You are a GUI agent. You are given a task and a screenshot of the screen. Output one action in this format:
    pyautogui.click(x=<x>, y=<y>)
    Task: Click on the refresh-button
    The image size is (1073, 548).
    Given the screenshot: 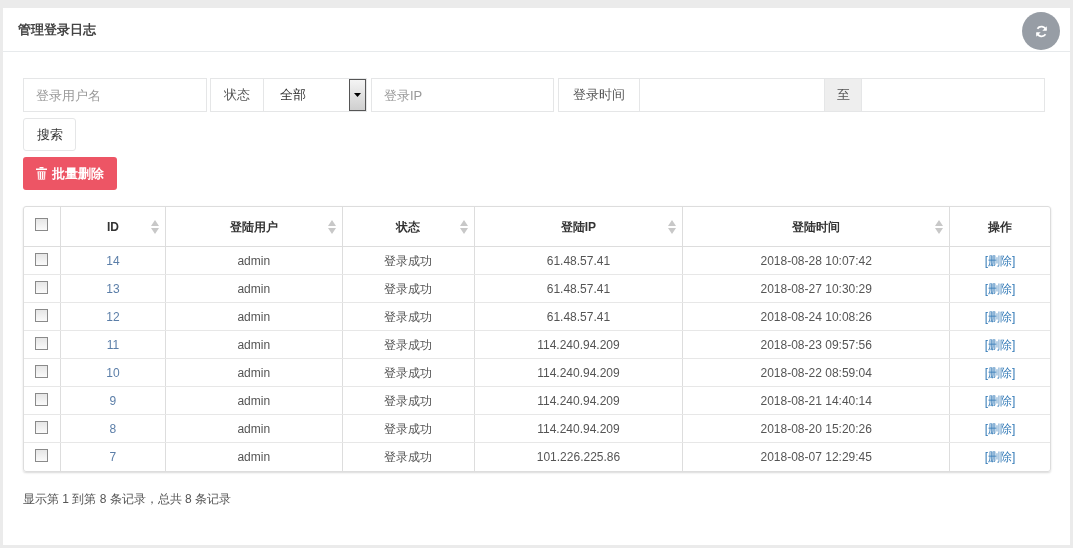 What is the action you would take?
    pyautogui.click(x=1041, y=31)
    